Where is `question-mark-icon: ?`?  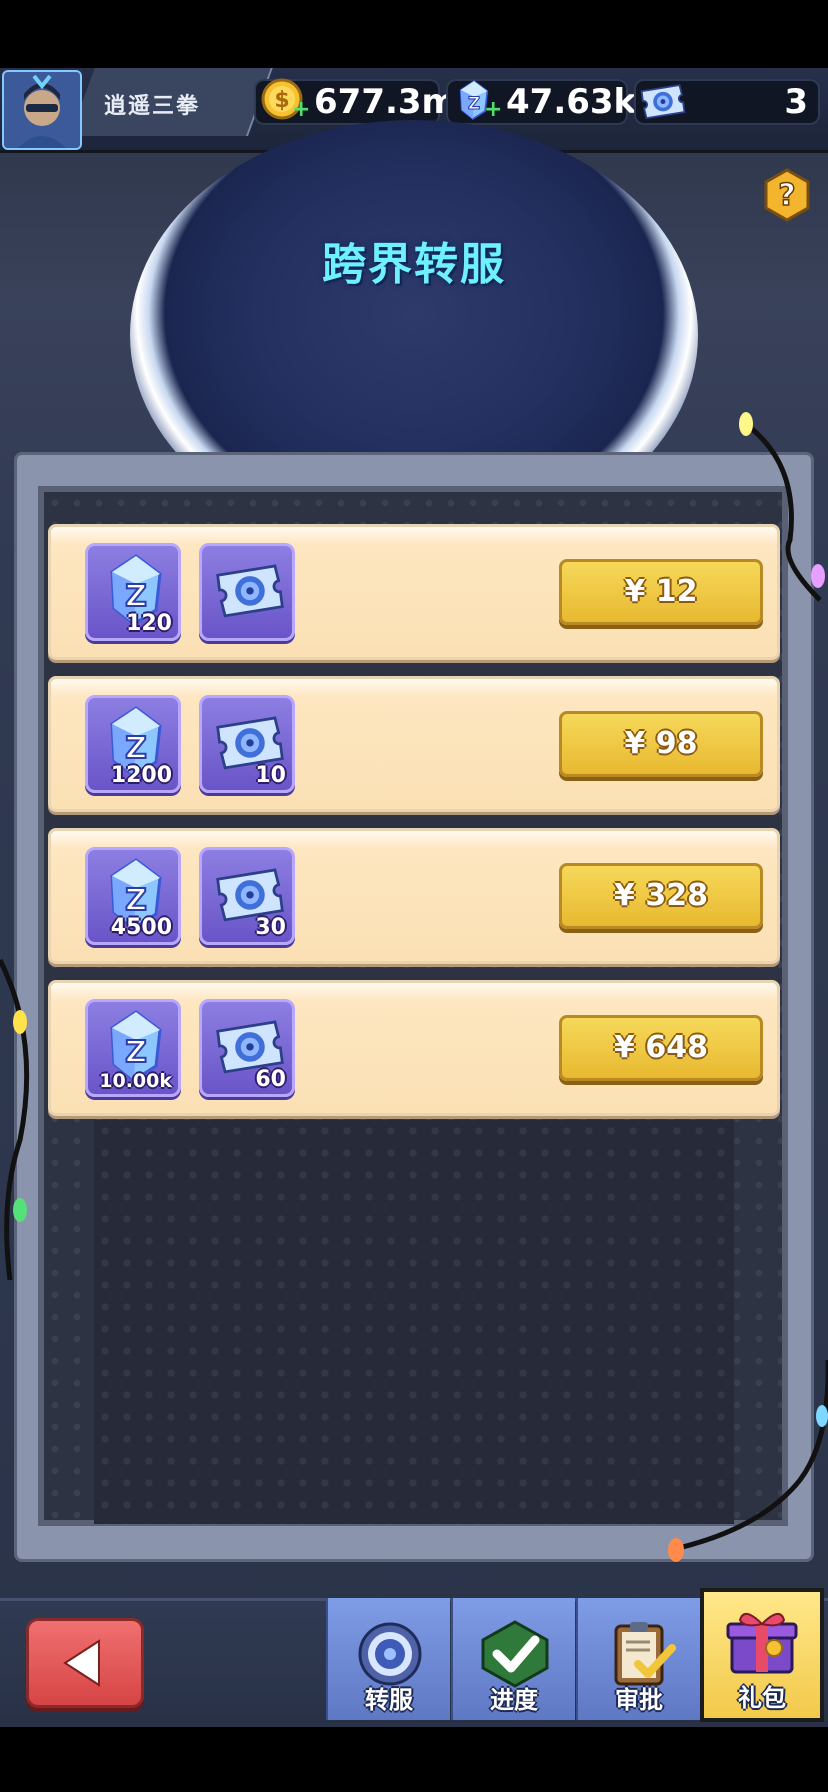 question-mark-icon: ? is located at coordinates (787, 195).